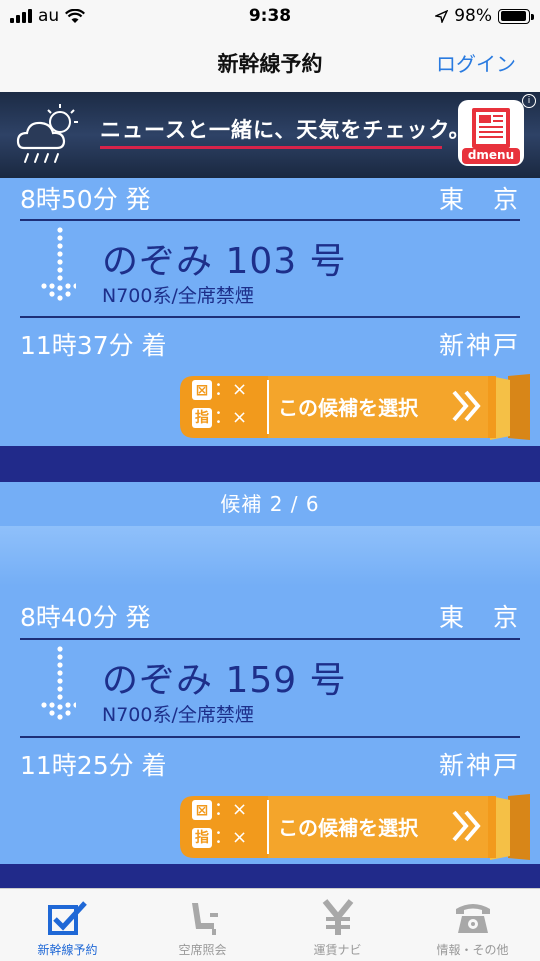  What do you see at coordinates (270, 17) in the screenshot?
I see `status-bar: au 9:38 98%` at bounding box center [270, 17].